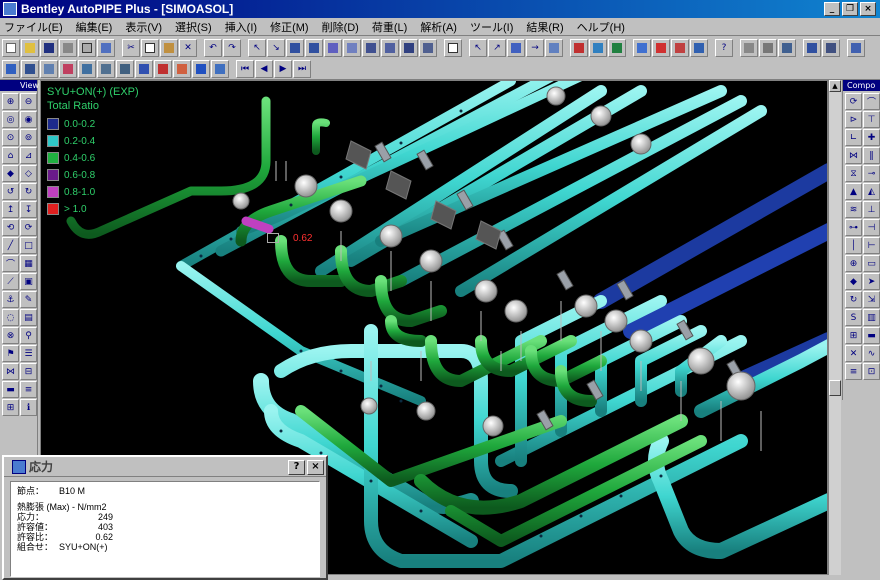  I want to click on snubber-icon: ⊶, so click(853, 227).